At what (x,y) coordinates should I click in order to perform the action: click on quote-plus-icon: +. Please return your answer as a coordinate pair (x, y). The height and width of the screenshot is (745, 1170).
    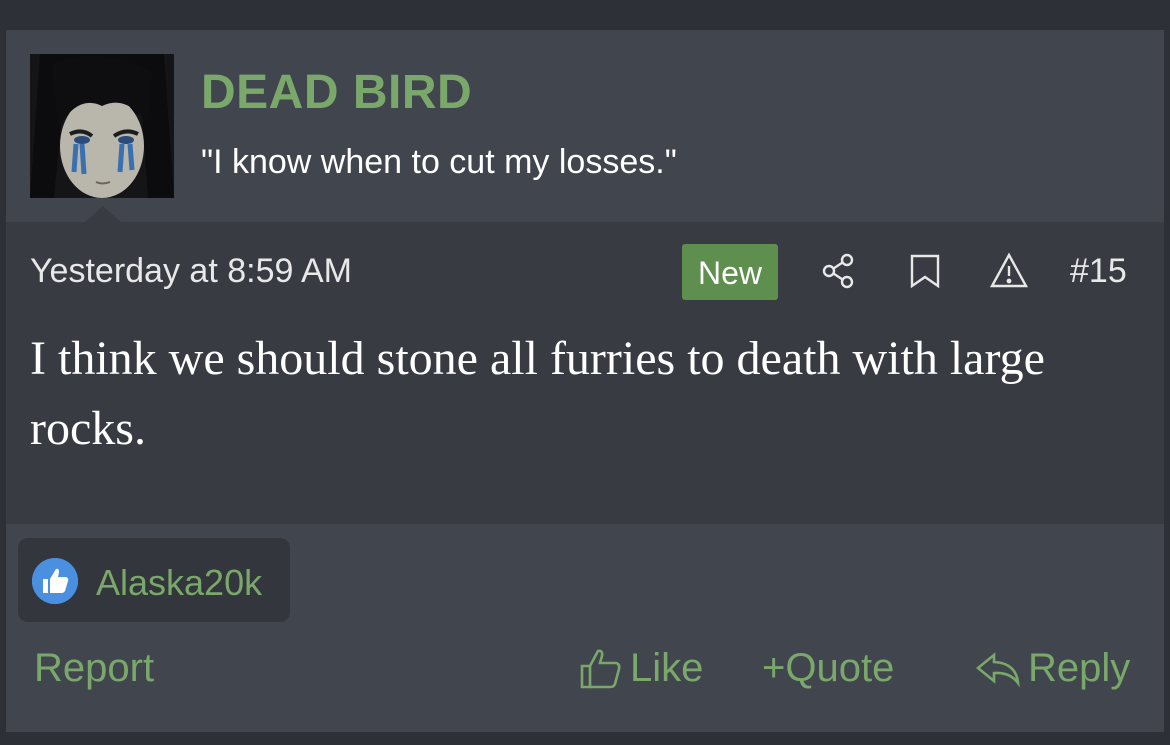
    Looking at the image, I should click on (774, 668).